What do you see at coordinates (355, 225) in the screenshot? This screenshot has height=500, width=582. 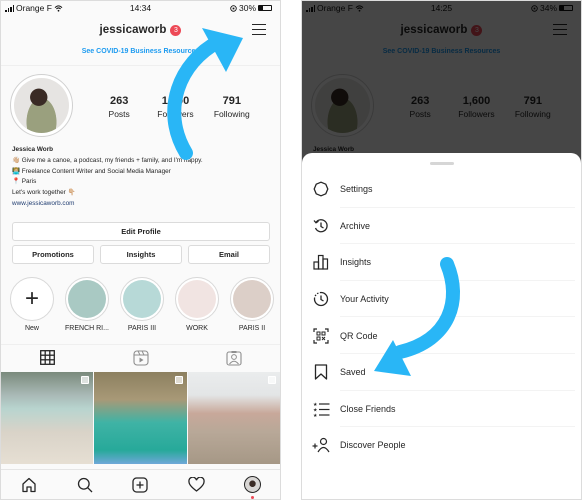 I see `menu-item-label: Archive` at bounding box center [355, 225].